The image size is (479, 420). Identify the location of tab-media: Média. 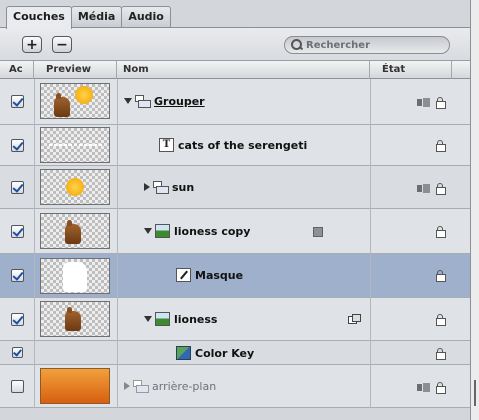
(96, 17).